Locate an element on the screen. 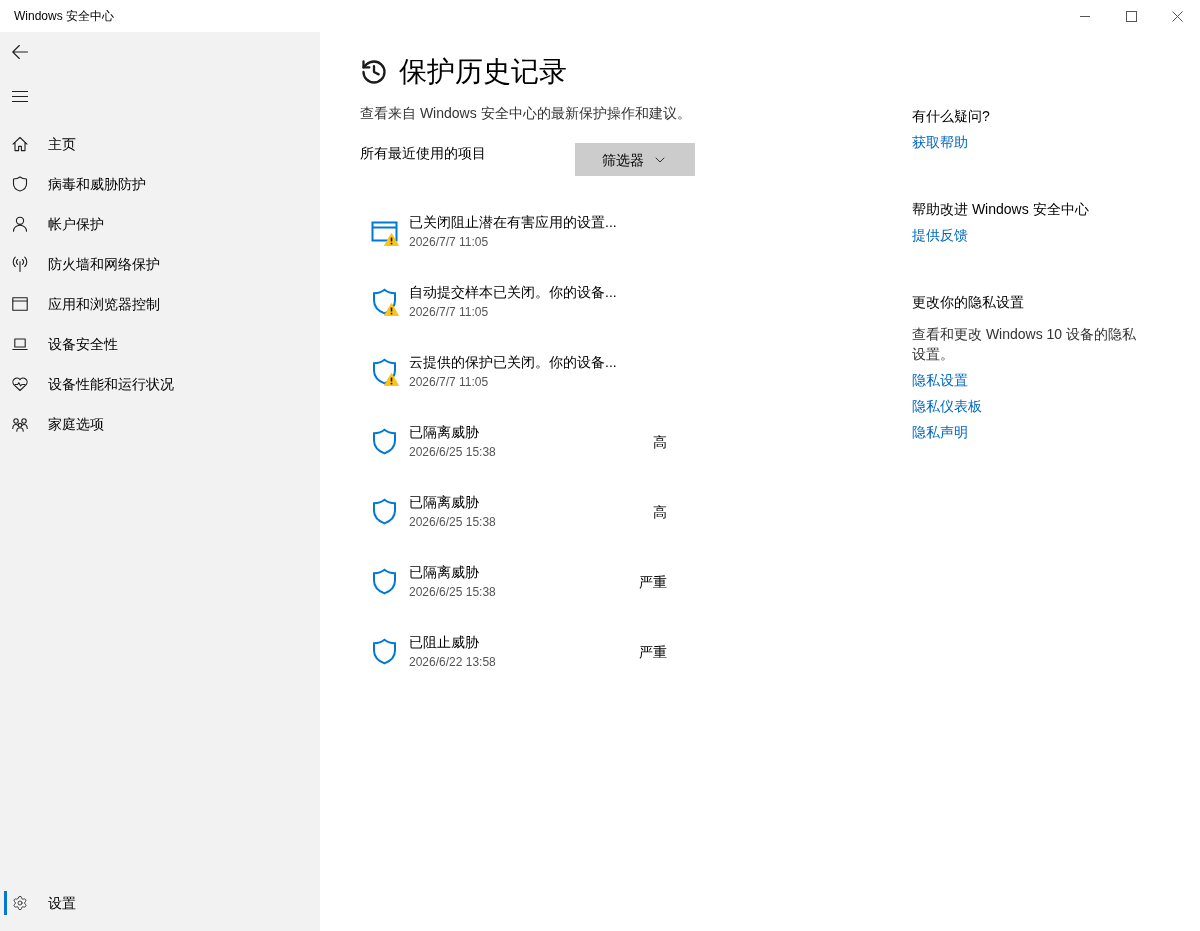 The image size is (1200, 931). menu-icon is located at coordinates (20, 96).